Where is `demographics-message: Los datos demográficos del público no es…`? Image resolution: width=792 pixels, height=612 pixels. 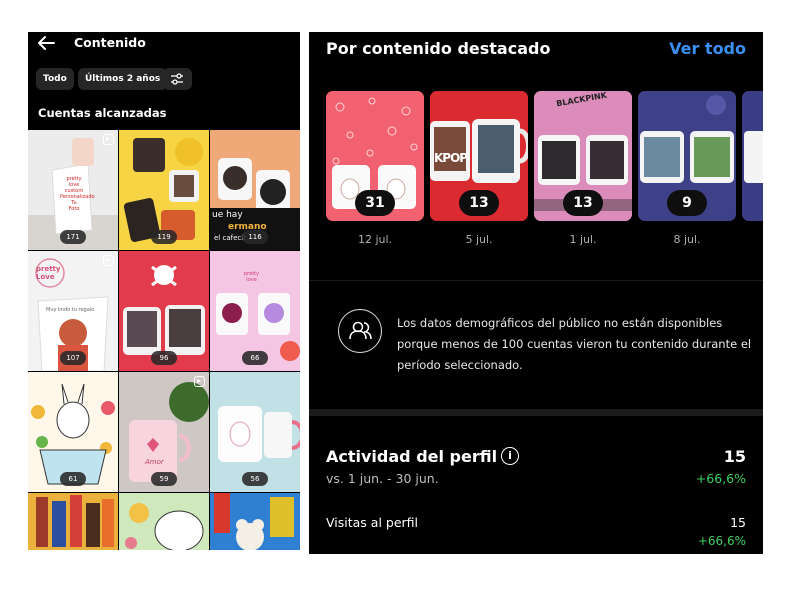 demographics-message: Los datos demográficos del público no es… is located at coordinates (574, 344).